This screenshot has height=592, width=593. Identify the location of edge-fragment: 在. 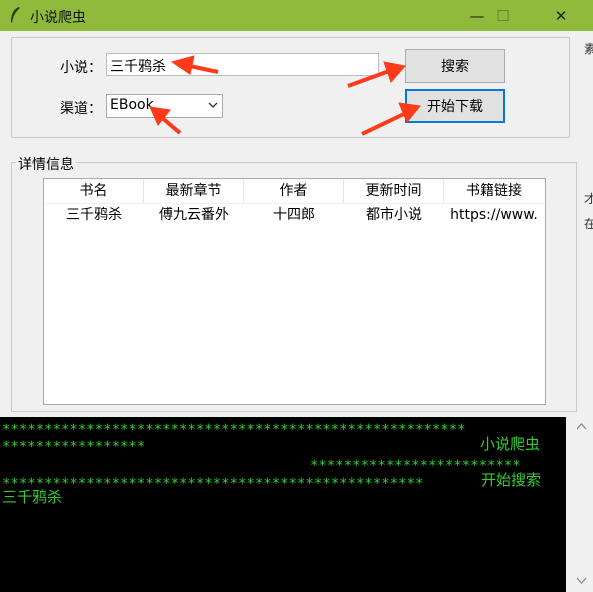
(588, 224).